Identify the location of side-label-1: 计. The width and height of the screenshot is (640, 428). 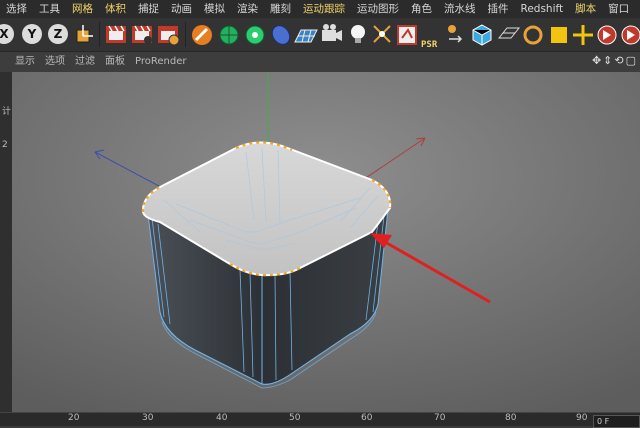
(7, 112).